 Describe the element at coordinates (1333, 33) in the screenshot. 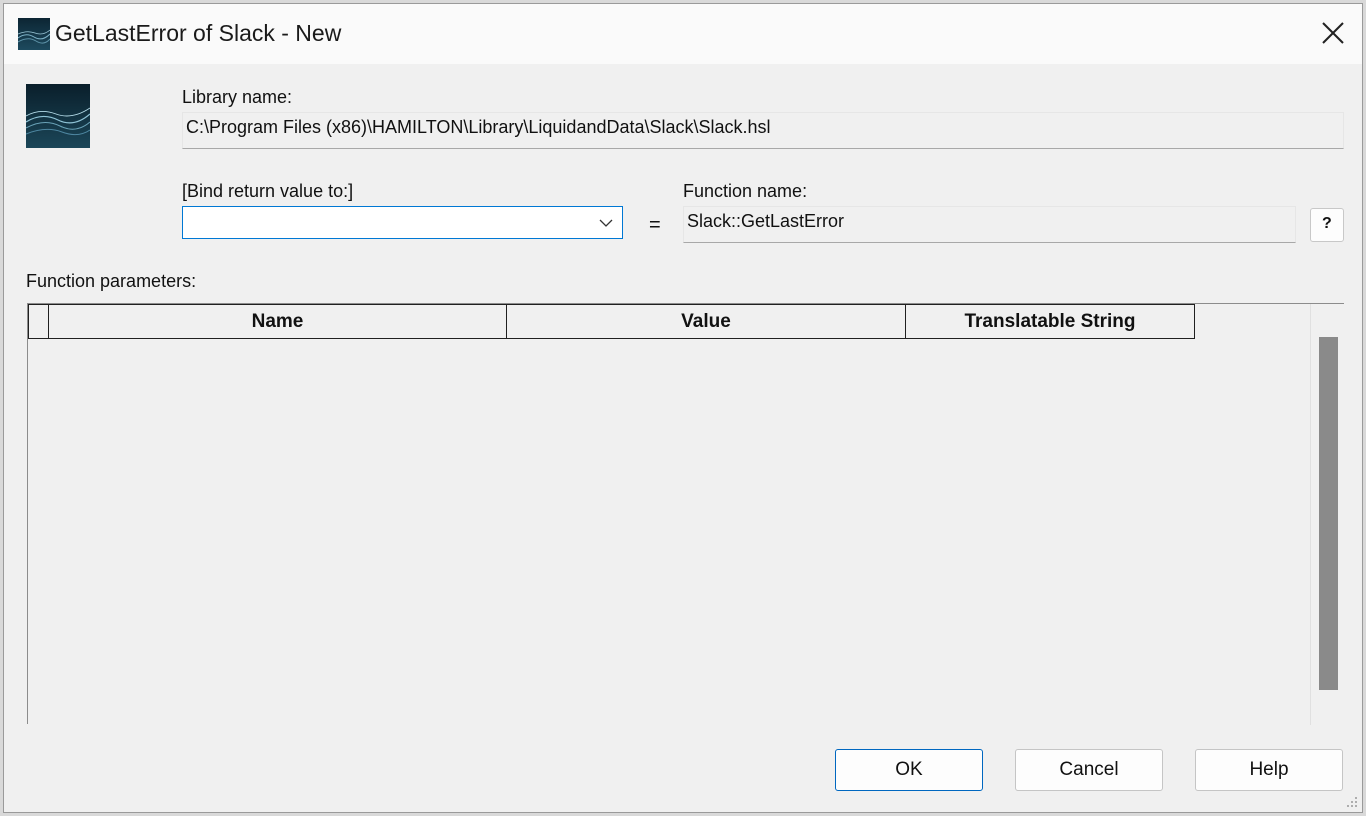

I see `close-icon` at that location.